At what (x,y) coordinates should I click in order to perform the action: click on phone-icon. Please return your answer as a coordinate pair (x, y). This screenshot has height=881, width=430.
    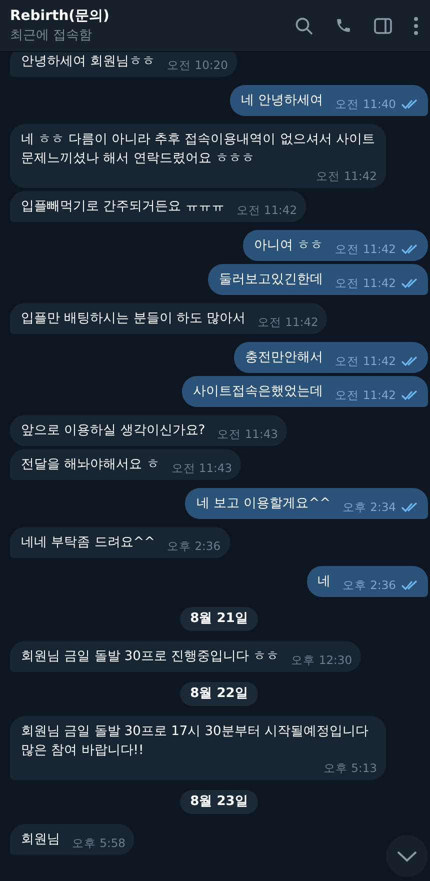
    Looking at the image, I should click on (343, 25).